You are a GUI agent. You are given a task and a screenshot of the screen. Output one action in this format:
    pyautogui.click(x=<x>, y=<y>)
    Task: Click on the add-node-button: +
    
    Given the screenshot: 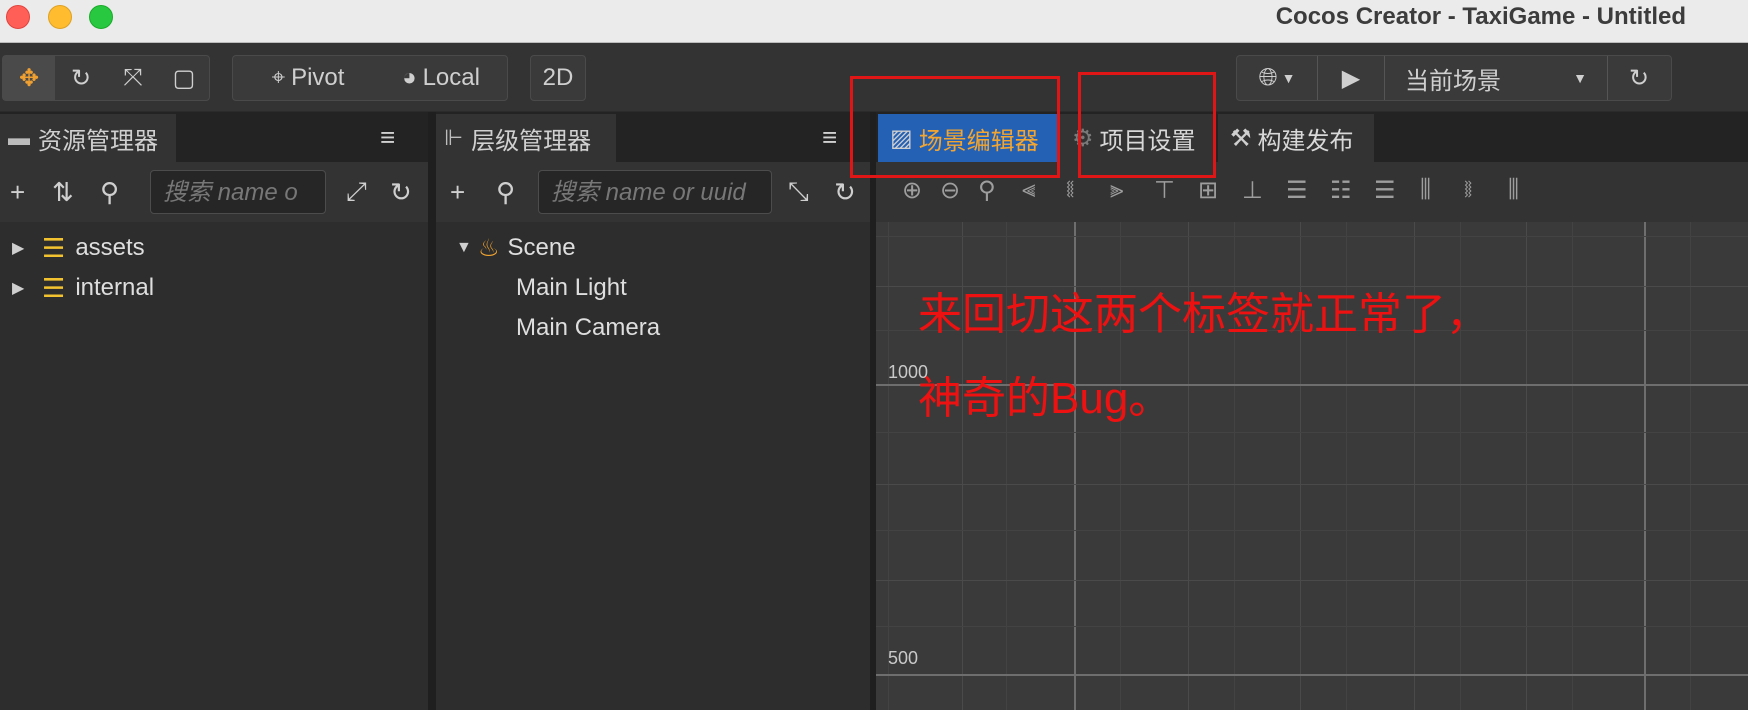 What is the action you would take?
    pyautogui.click(x=457, y=192)
    